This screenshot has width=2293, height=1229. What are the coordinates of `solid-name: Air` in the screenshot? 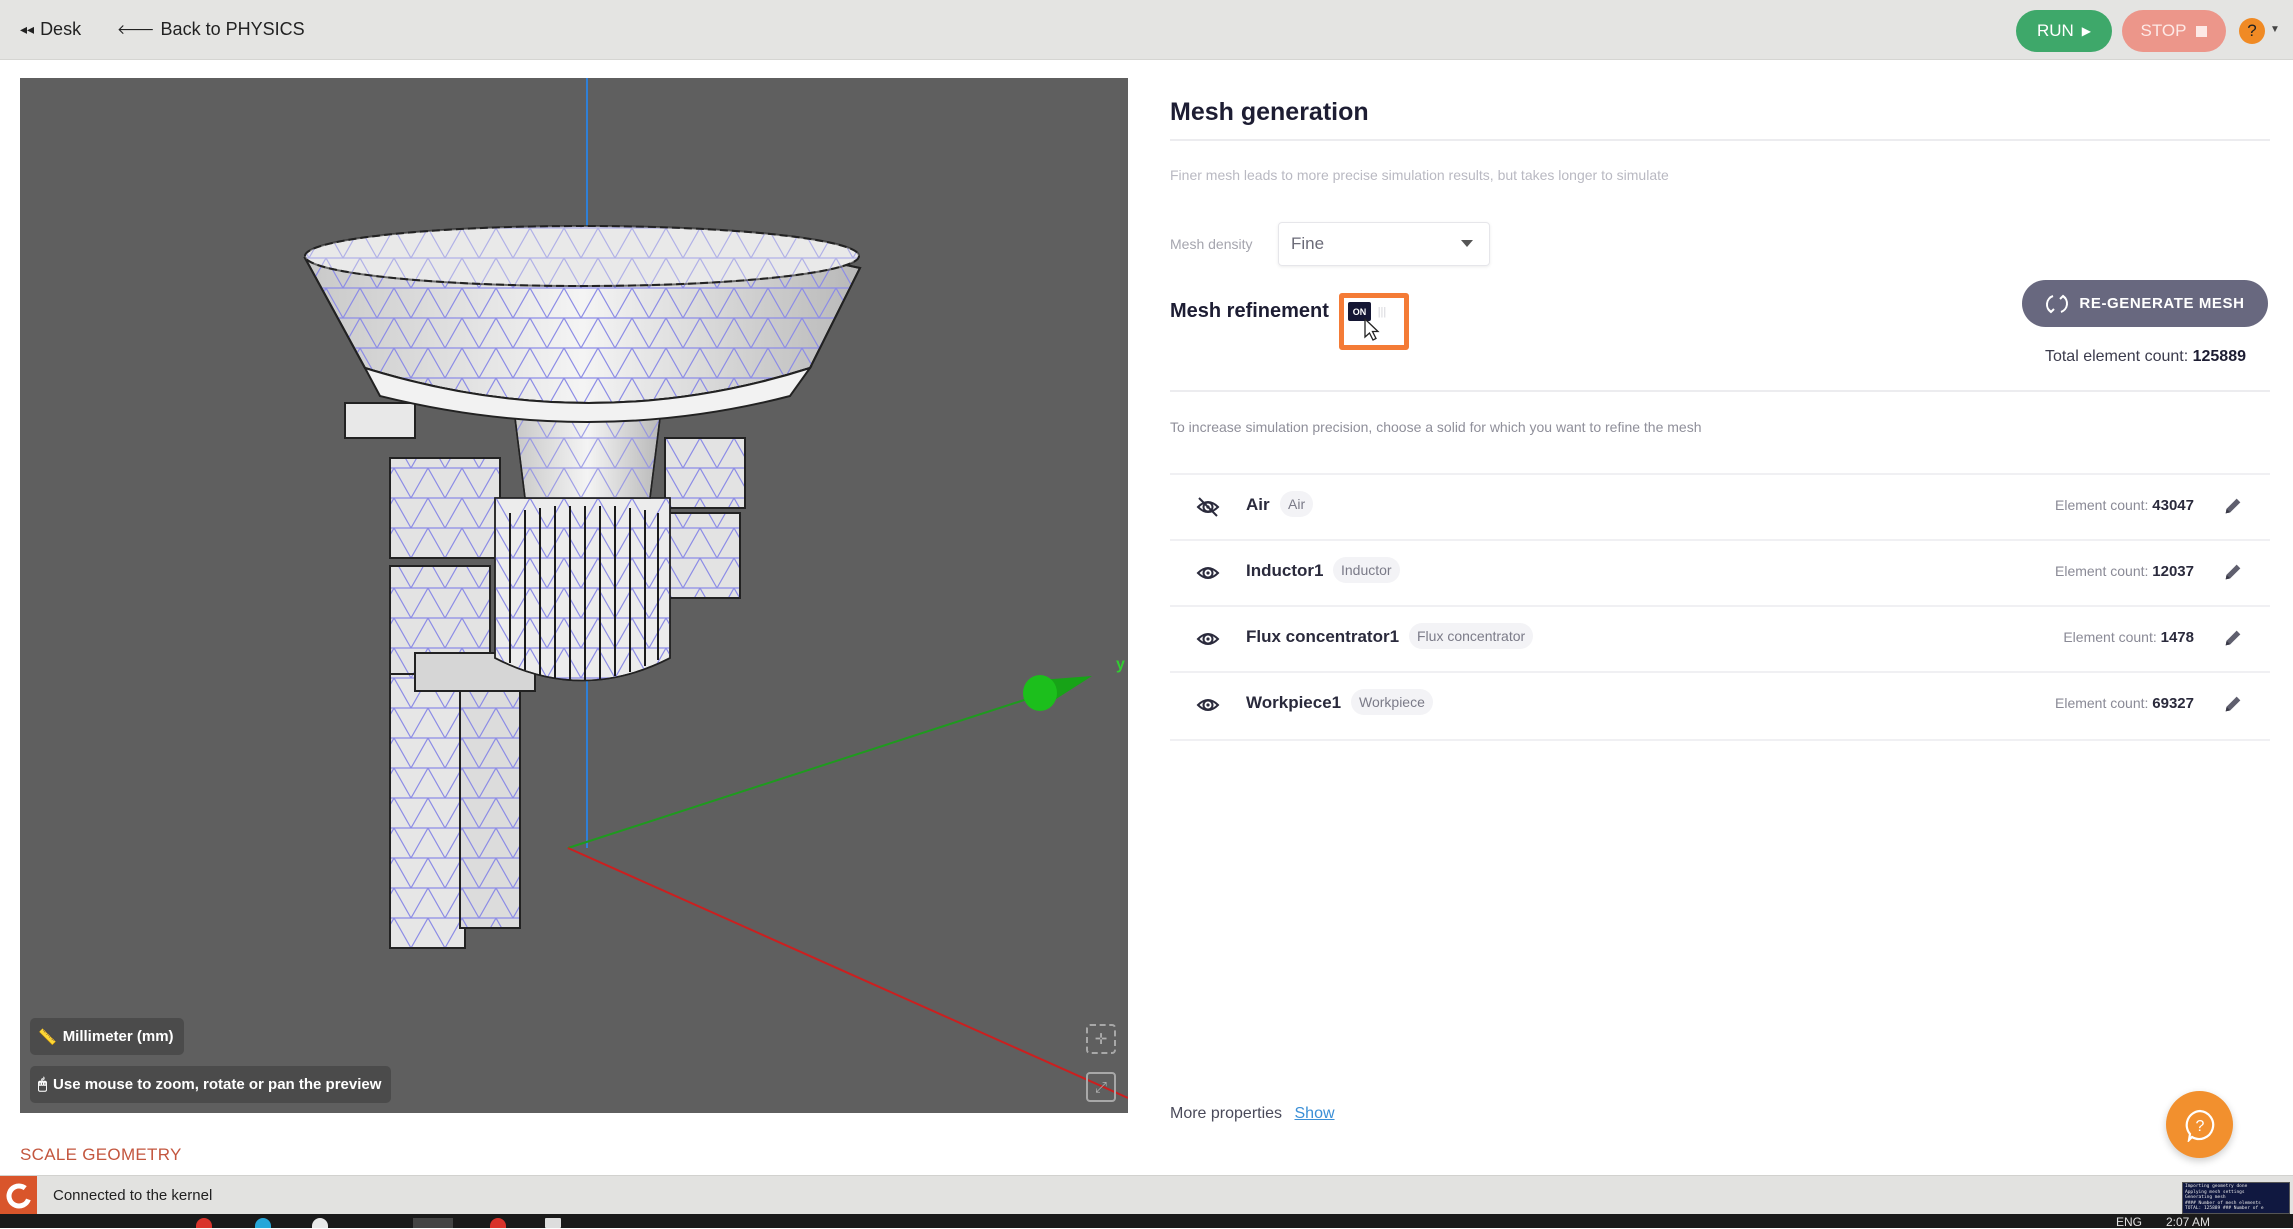 It's located at (1258, 504).